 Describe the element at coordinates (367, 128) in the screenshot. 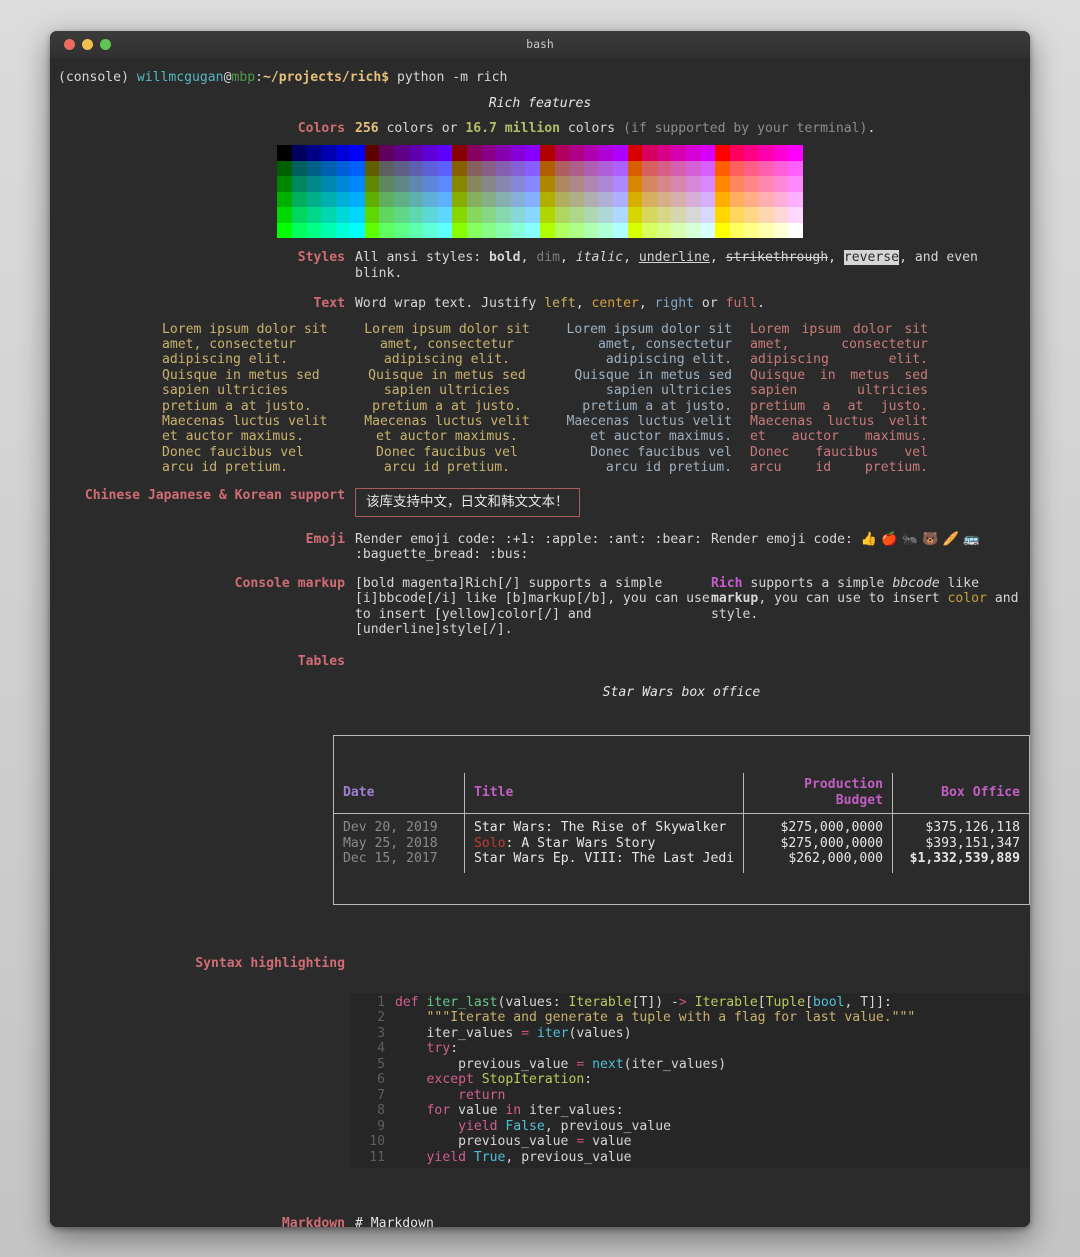

I see `colors-256: 256` at that location.